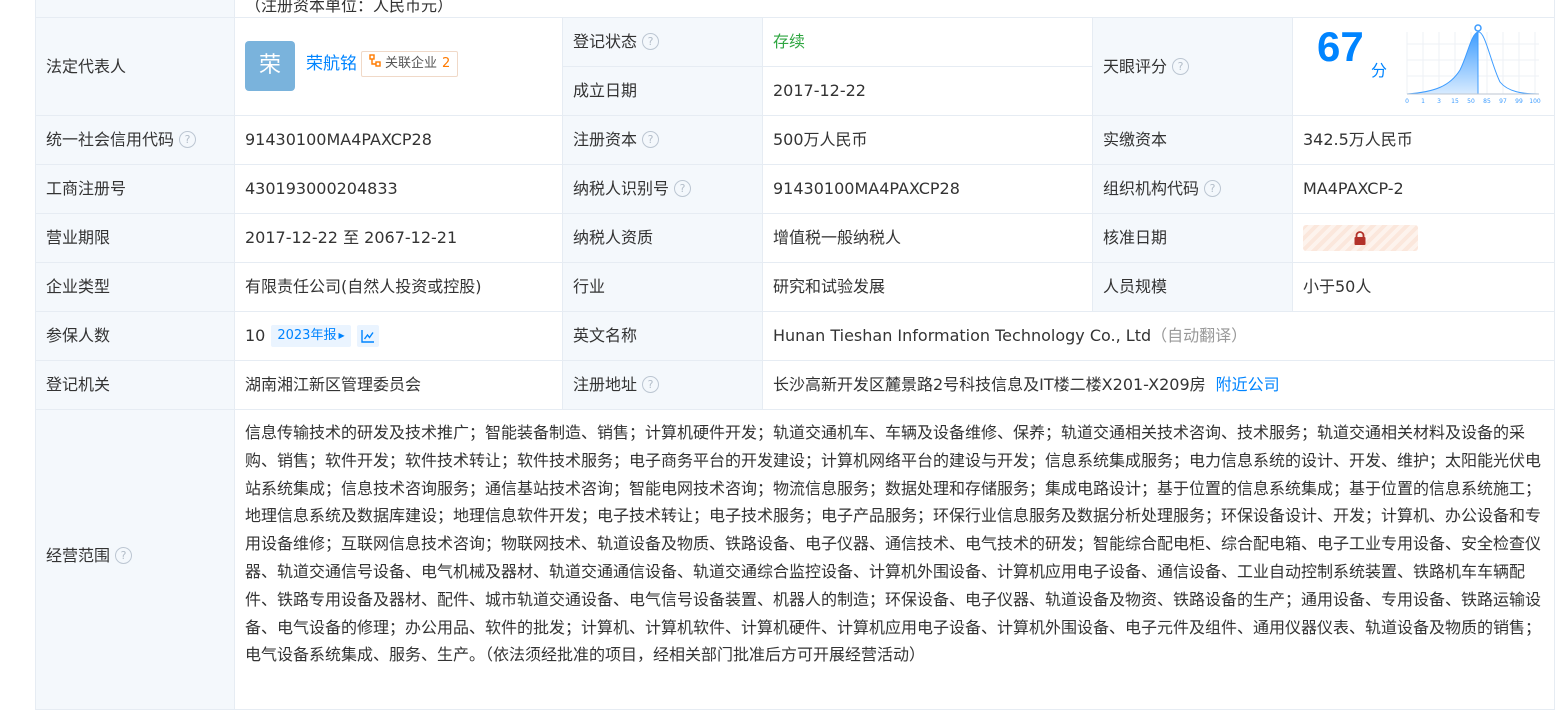 This screenshot has height=710, width=1564. Describe the element at coordinates (662, 42) in the screenshot. I see `reg-status-label-cell: 登记状态?` at that location.